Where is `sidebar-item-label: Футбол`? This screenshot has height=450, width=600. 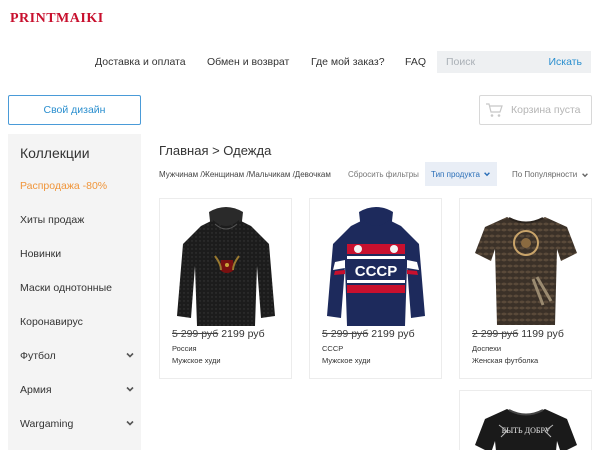 sidebar-item-label: Футбол is located at coordinates (38, 356).